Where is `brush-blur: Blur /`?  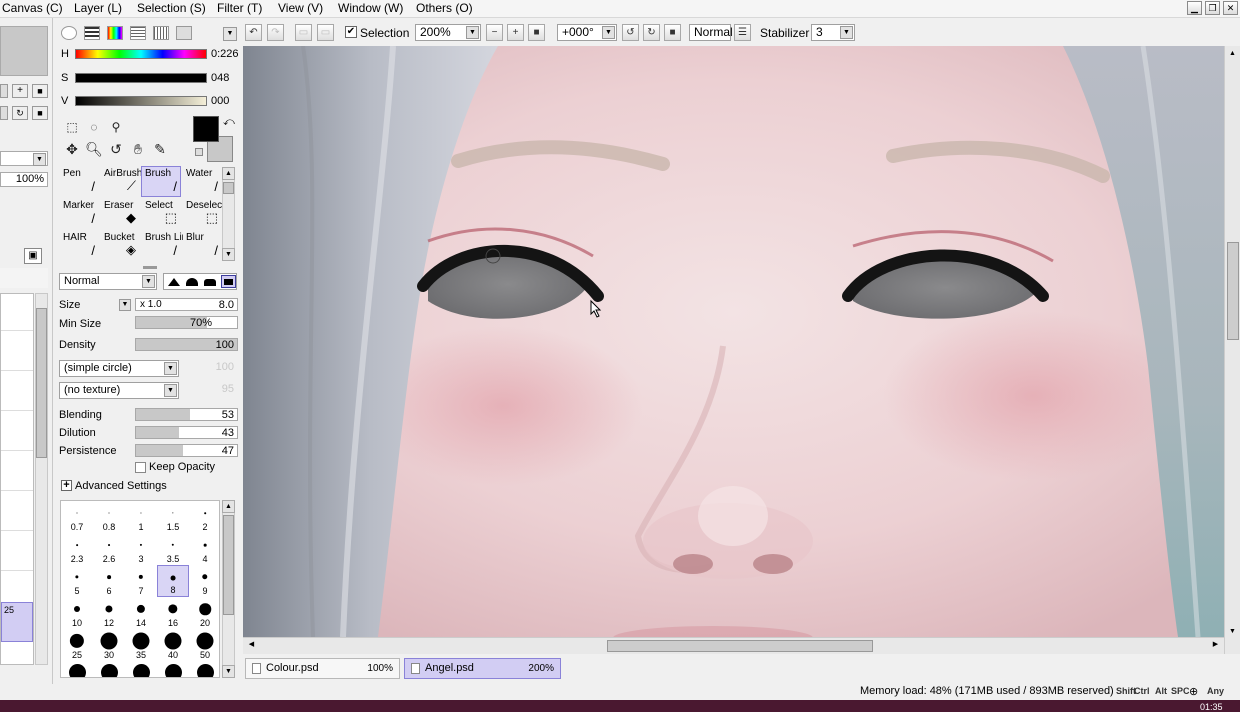 brush-blur: Blur / is located at coordinates (202, 245).